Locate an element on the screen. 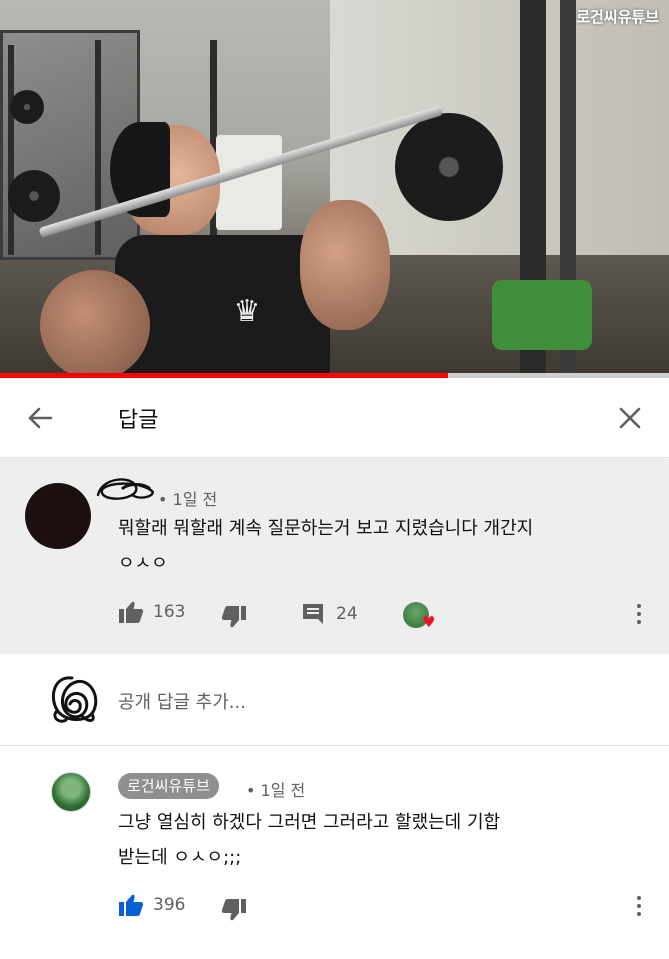 Image resolution: width=669 pixels, height=959 pixels. water-cooler is located at coordinates (249, 182).